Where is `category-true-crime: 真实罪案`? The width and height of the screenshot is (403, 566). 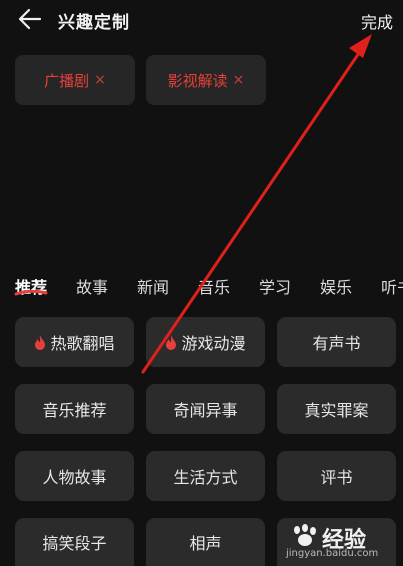 category-true-crime: 真实罪案 is located at coordinates (336, 409).